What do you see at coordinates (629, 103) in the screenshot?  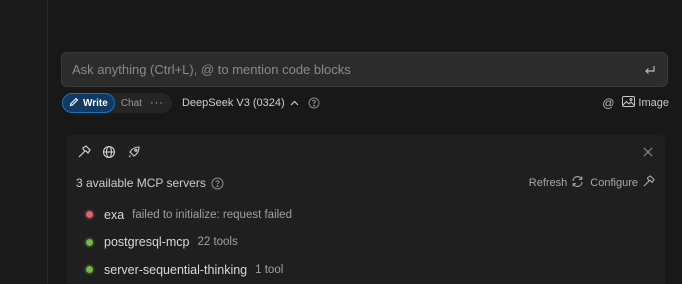 I see `image-icon` at bounding box center [629, 103].